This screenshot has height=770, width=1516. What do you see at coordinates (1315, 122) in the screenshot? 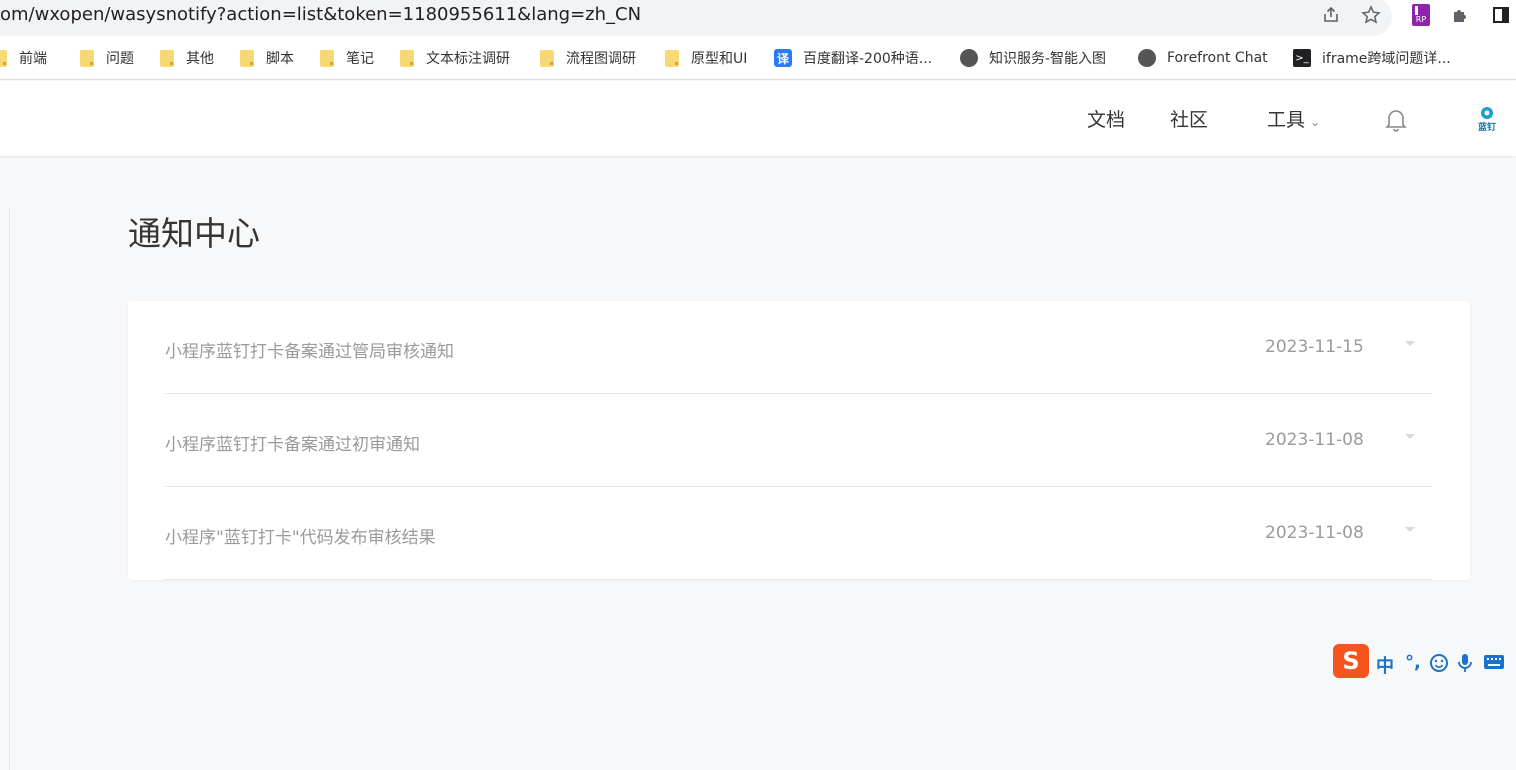
I see `chevron-down-icon: ⌄` at bounding box center [1315, 122].